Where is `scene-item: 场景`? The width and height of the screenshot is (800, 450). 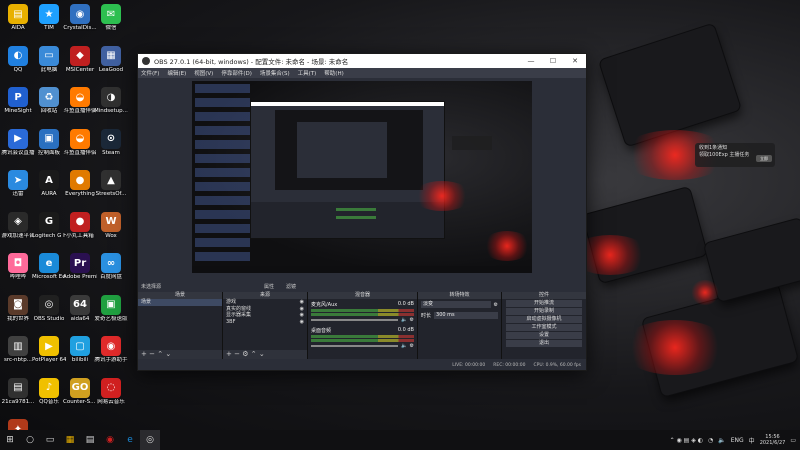
scene-item: 场景 is located at coordinates (180, 302).